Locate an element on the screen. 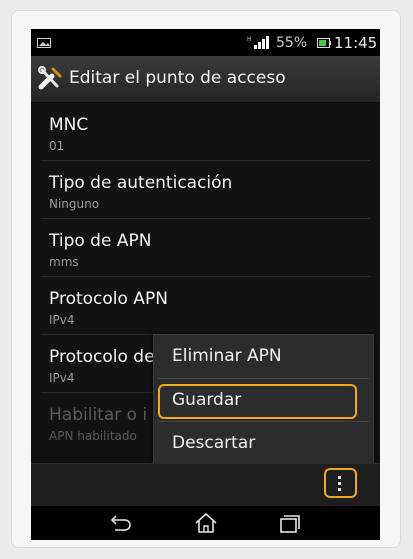 This screenshot has height=559, width=413. pref-apn-type: Tipo de APN mms is located at coordinates (205, 248).